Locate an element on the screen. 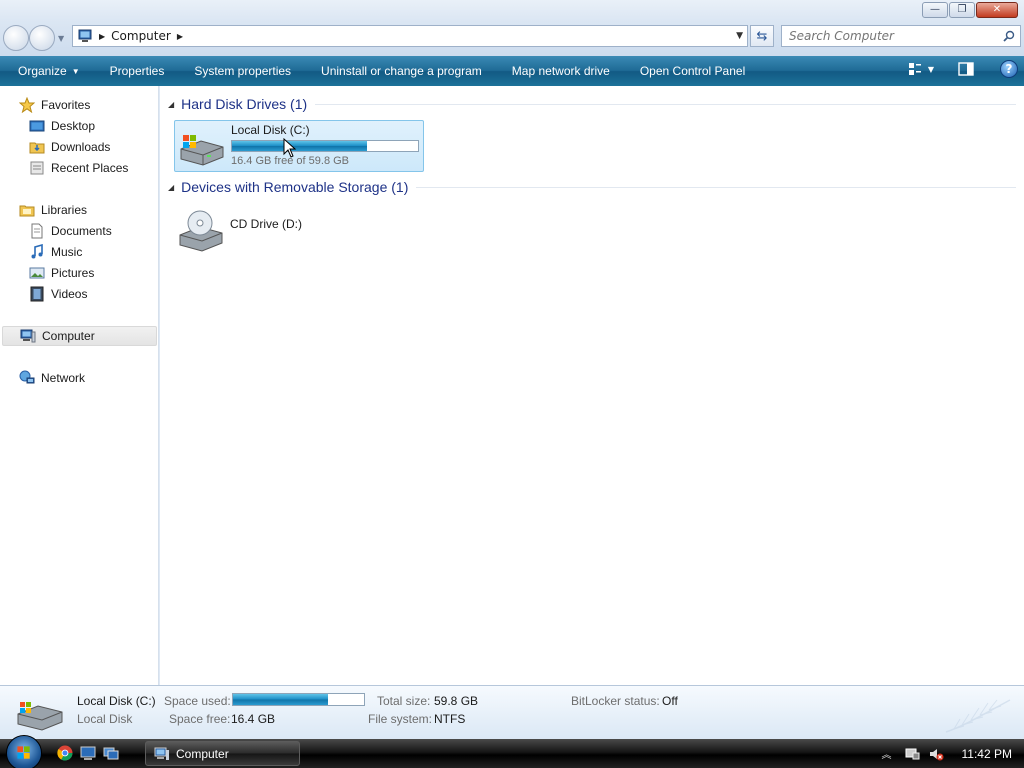  help-icon: ? is located at coordinates (1009, 69).